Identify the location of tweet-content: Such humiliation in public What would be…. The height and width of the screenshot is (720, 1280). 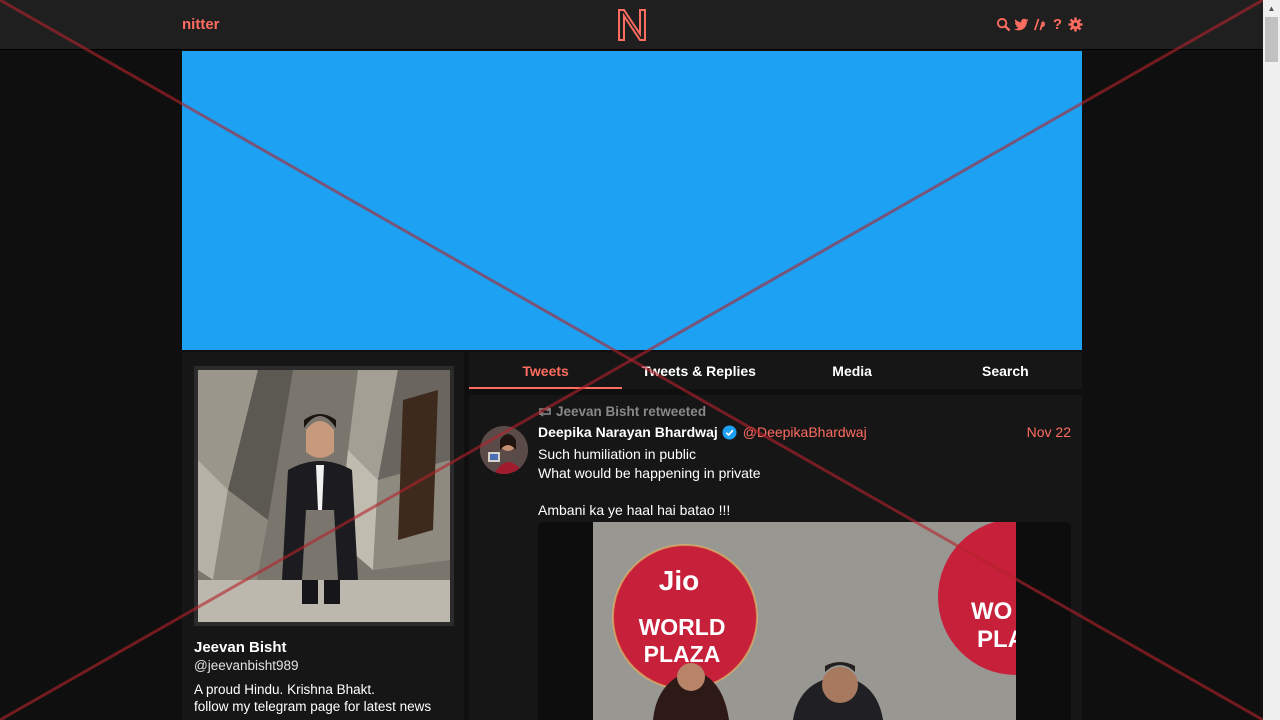
(803, 482).